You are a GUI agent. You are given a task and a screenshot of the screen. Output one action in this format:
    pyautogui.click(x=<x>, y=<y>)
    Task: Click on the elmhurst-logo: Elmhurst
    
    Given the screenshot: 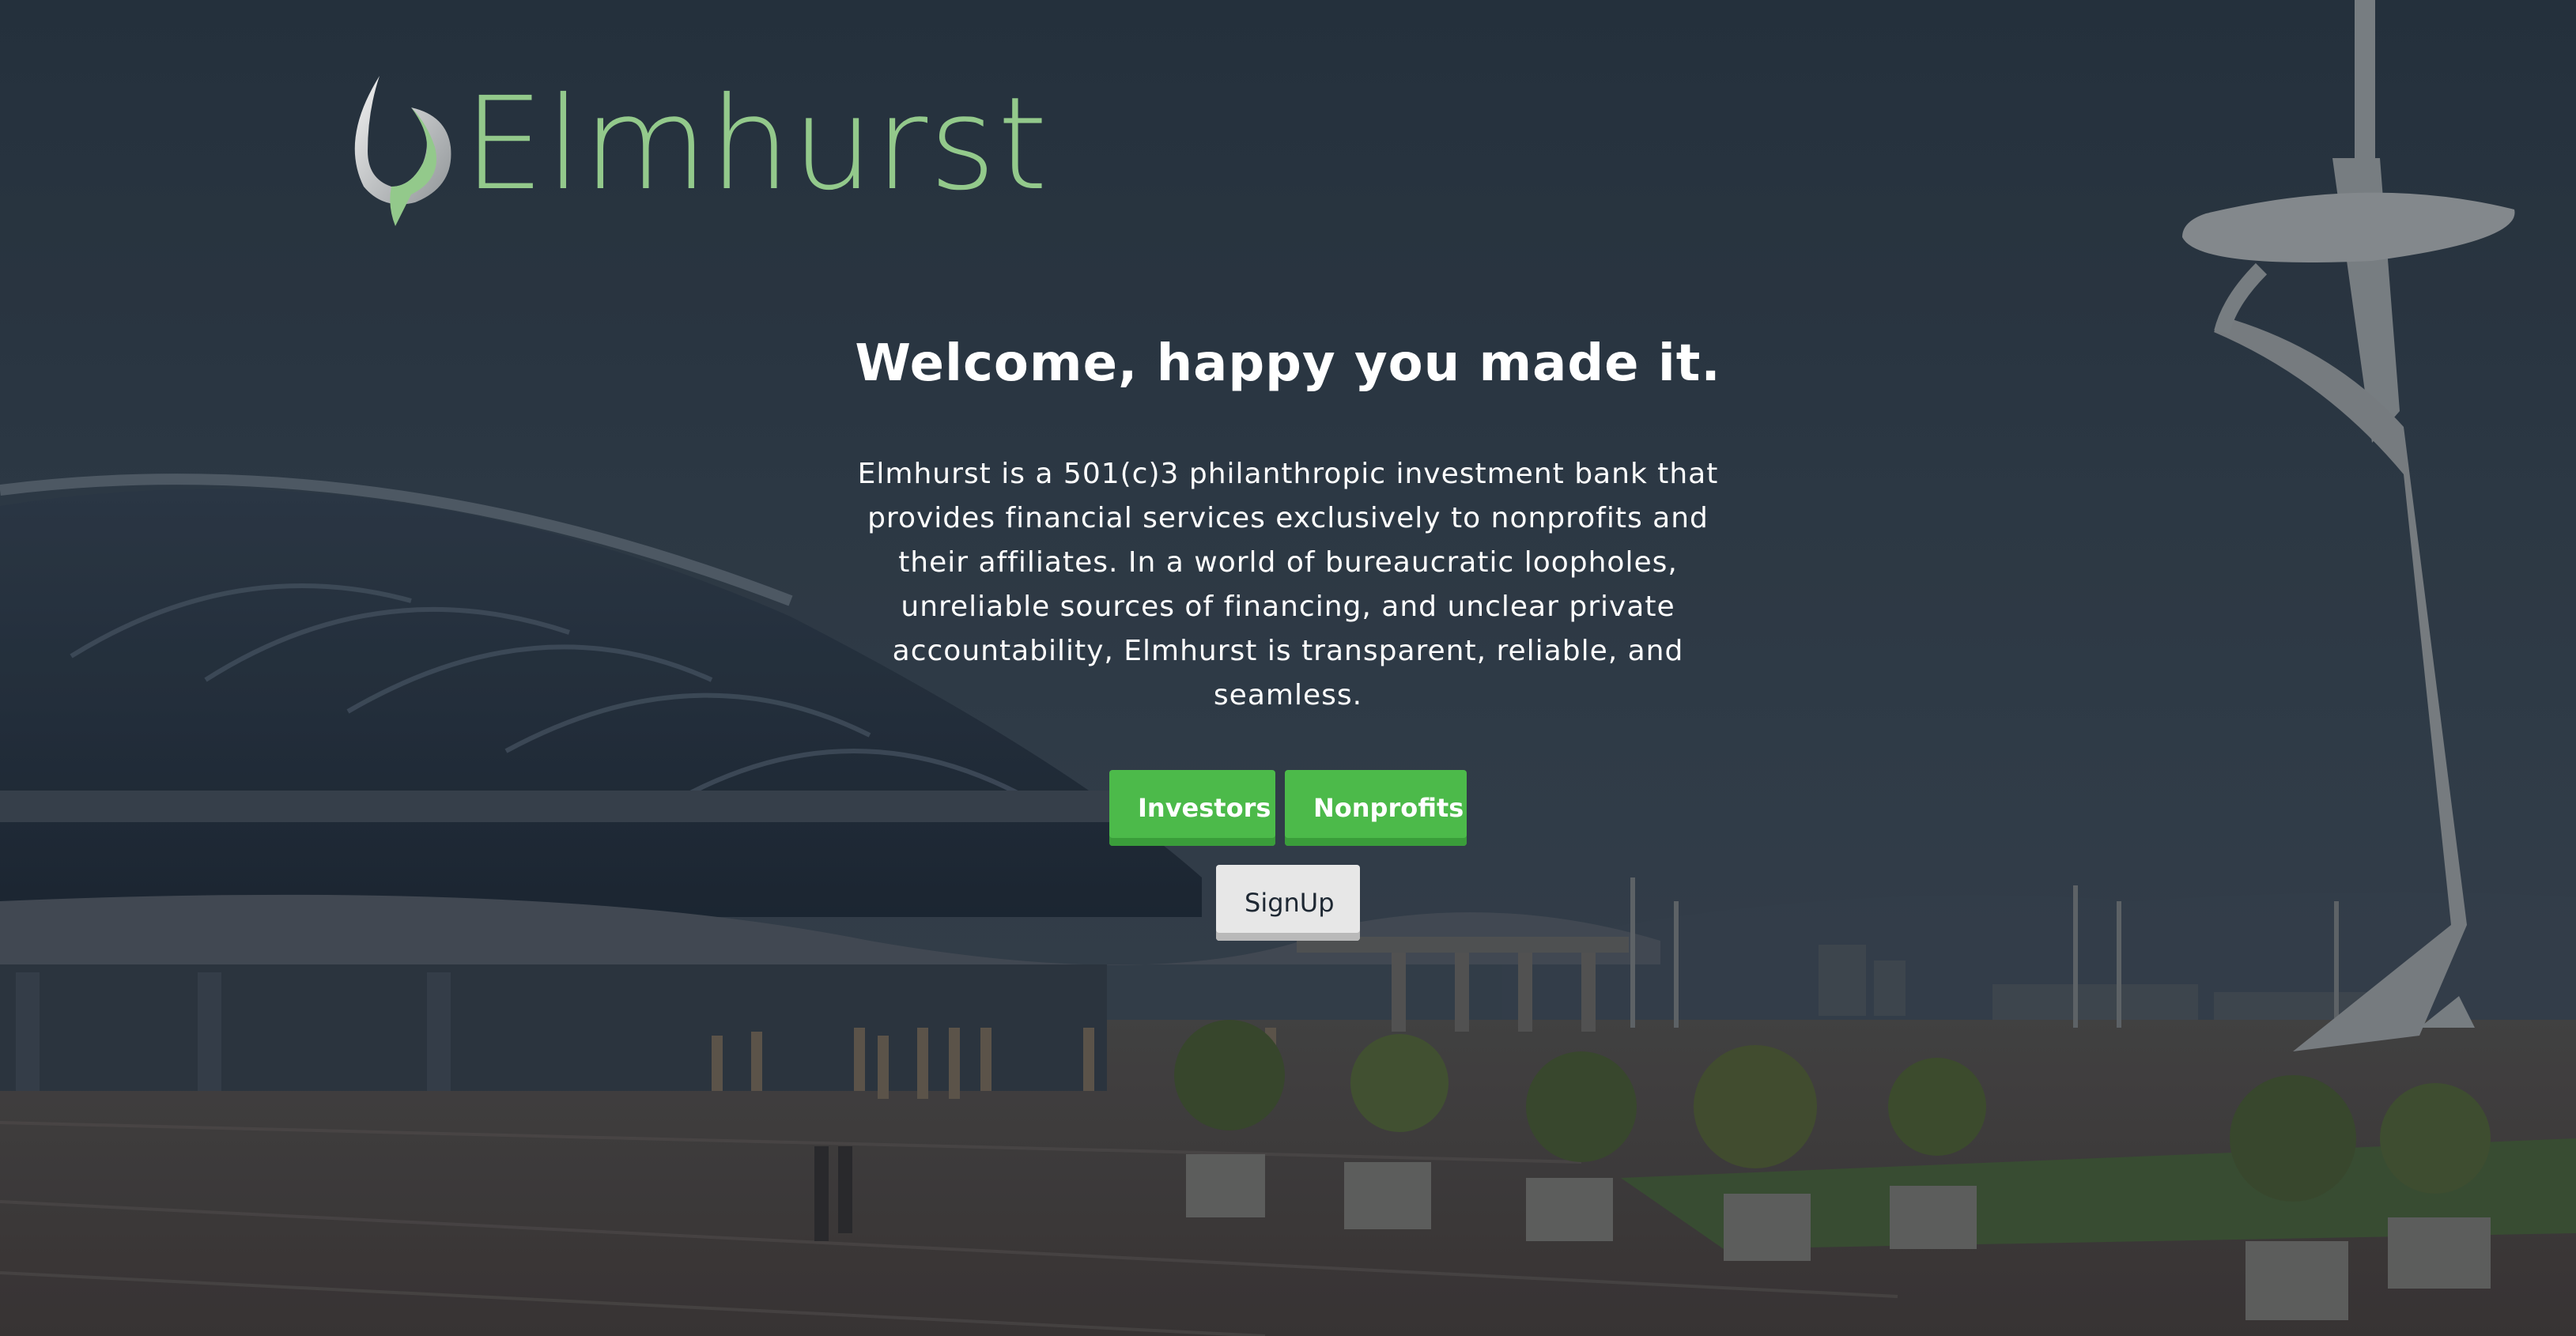 What is the action you would take?
    pyautogui.click(x=698, y=147)
    